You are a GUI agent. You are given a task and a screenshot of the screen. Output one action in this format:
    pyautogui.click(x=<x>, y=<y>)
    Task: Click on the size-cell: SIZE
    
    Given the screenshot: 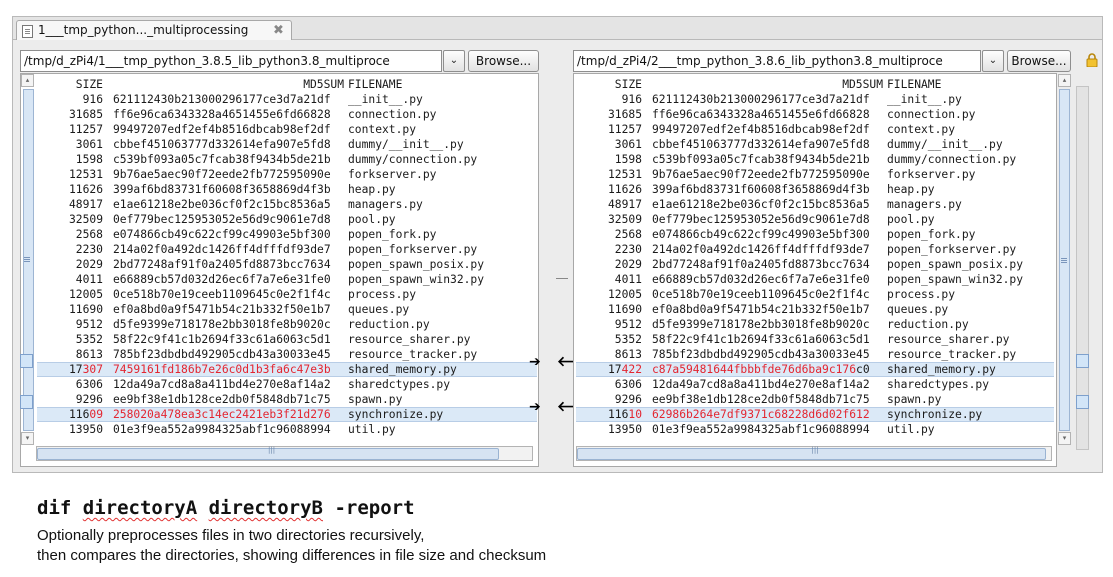 What is the action you would take?
    pyautogui.click(x=628, y=84)
    